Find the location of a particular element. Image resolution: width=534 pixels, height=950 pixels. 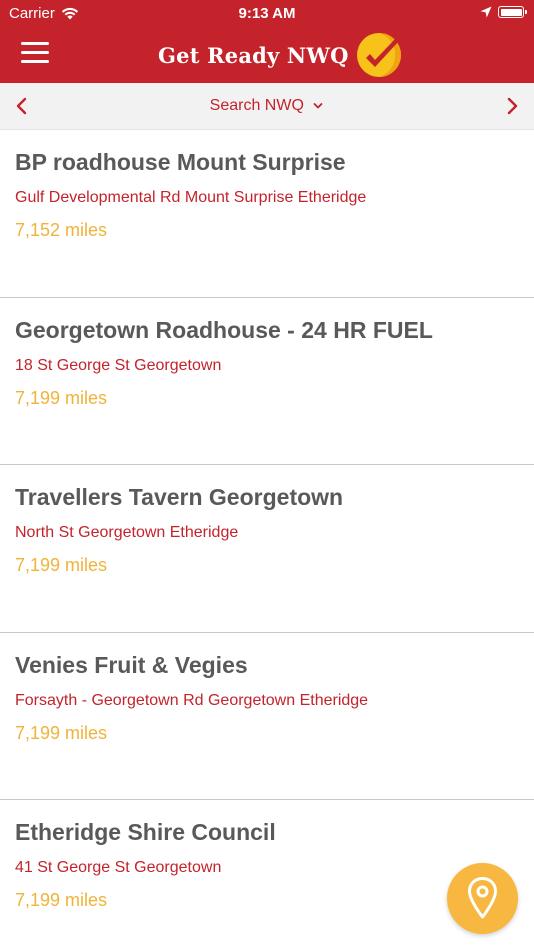

location-name: Travellers Tavern Georgetown is located at coordinates (179, 497).